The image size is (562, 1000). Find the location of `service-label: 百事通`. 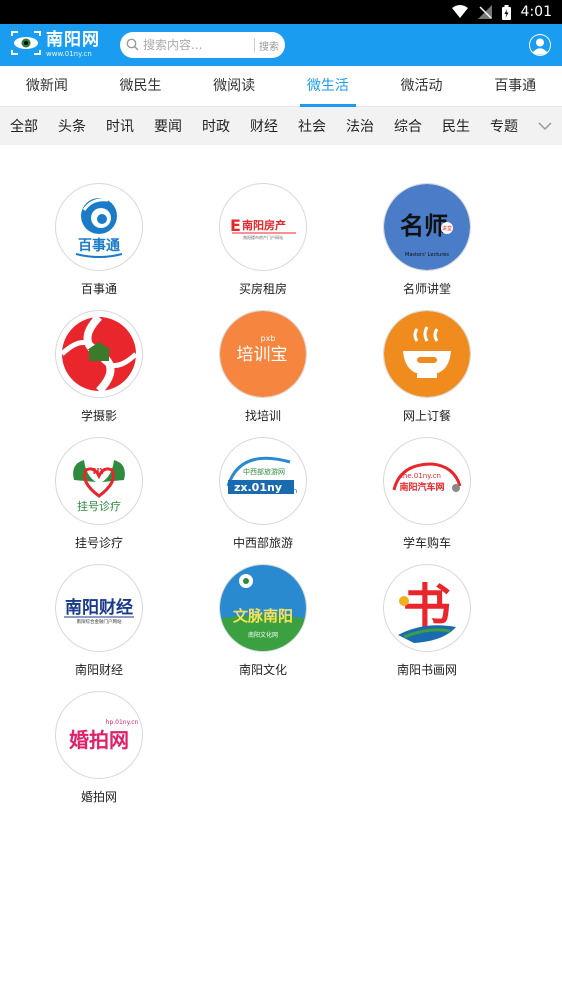

service-label: 百事通 is located at coordinates (98, 289).